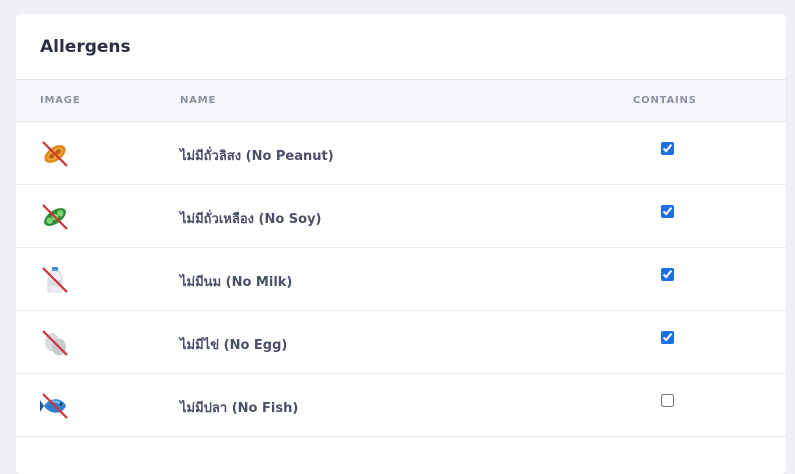  What do you see at coordinates (236, 282) in the screenshot?
I see `allergen-name: ไม่มีนม (No Milk)` at bounding box center [236, 282].